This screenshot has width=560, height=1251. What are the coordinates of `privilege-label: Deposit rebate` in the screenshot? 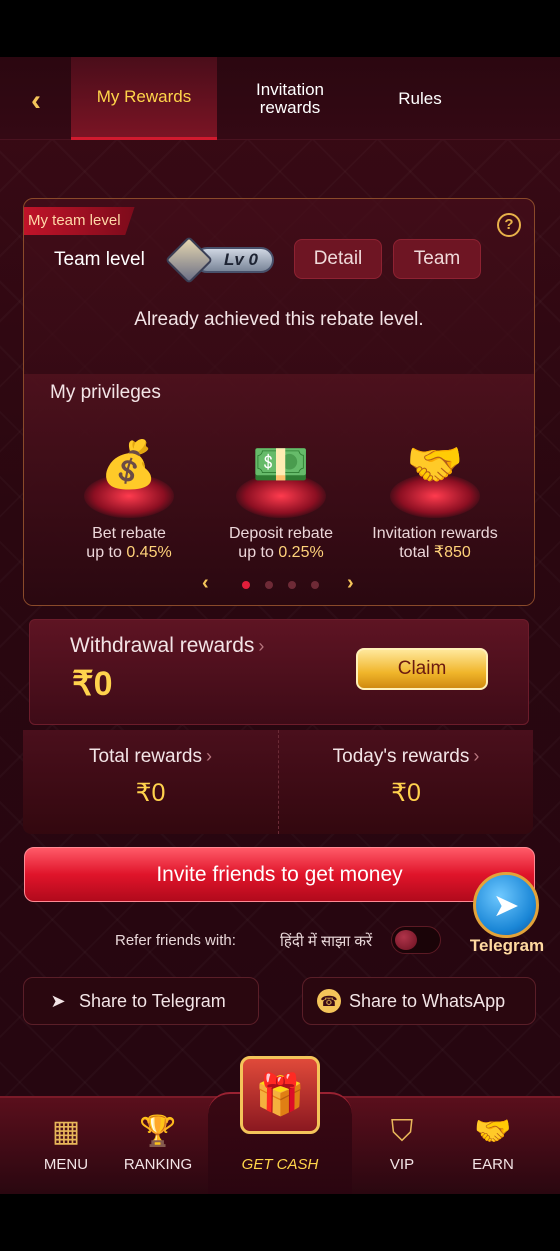 It's located at (281, 533).